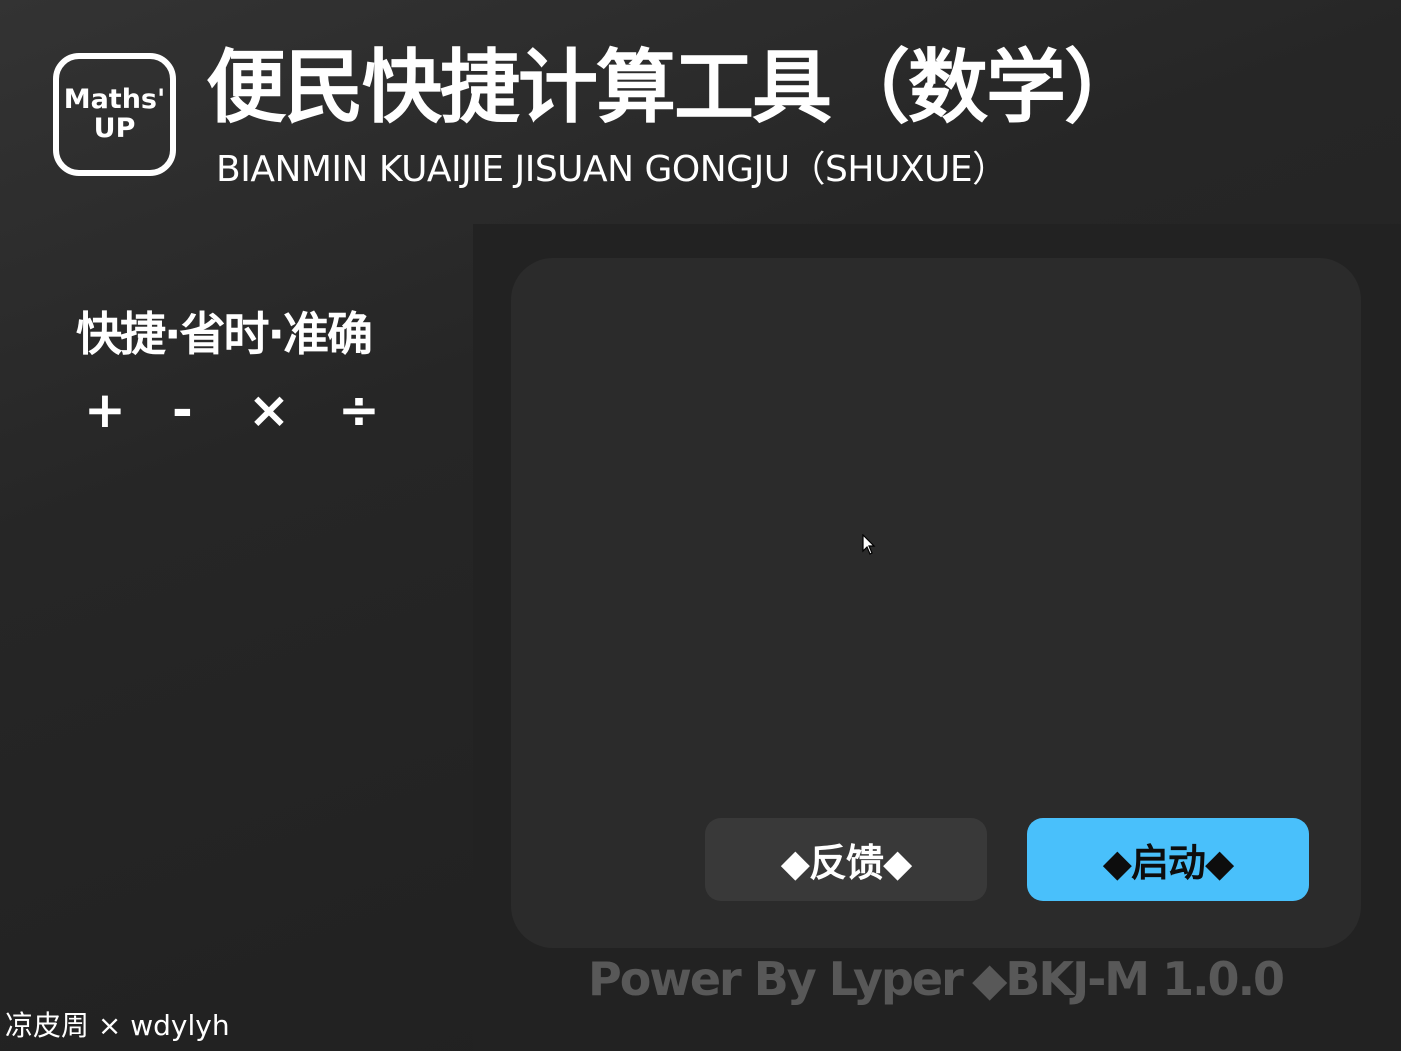 The image size is (1401, 1051). Describe the element at coordinates (1168, 859) in the screenshot. I see `start-button: ◆启动◆` at that location.